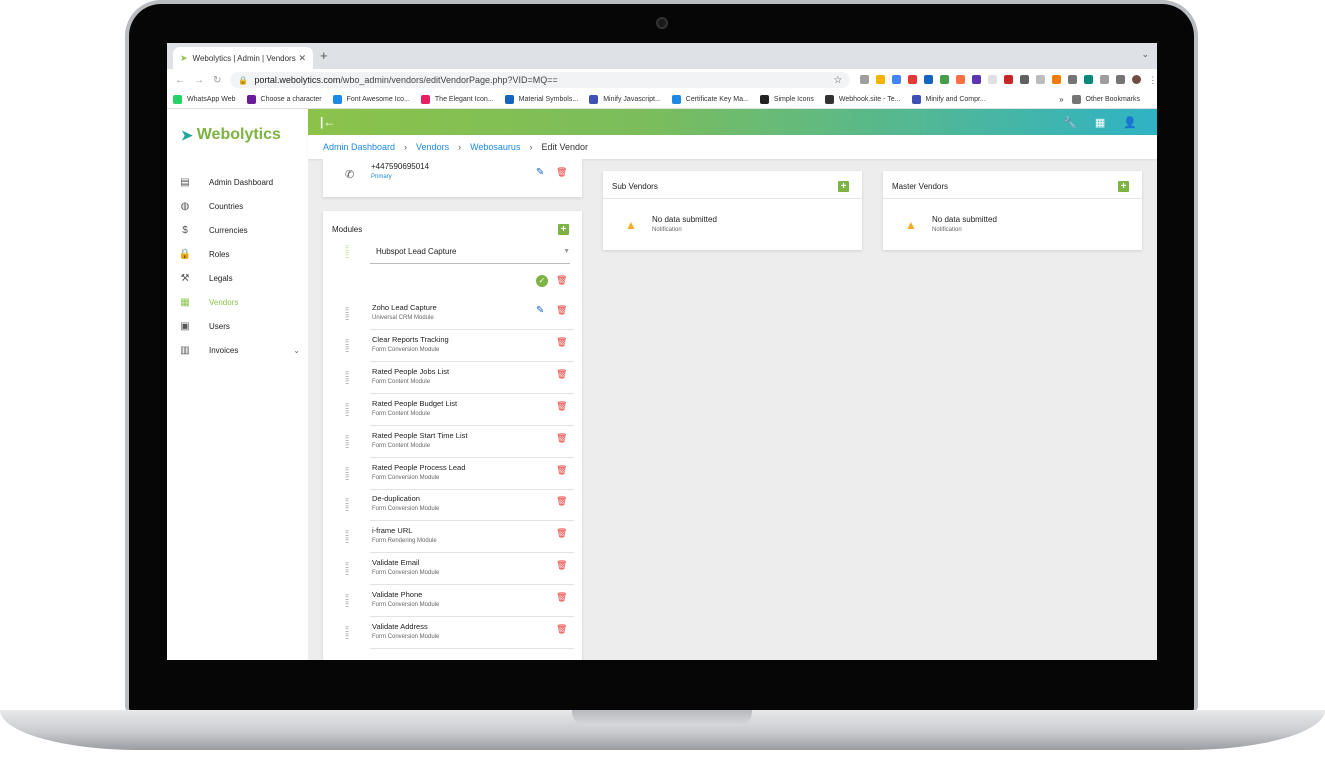  Describe the element at coordinates (347, 633) in the screenshot. I see `module-icon: ⫶⫶⫶ ⫶⫶⫶` at that location.